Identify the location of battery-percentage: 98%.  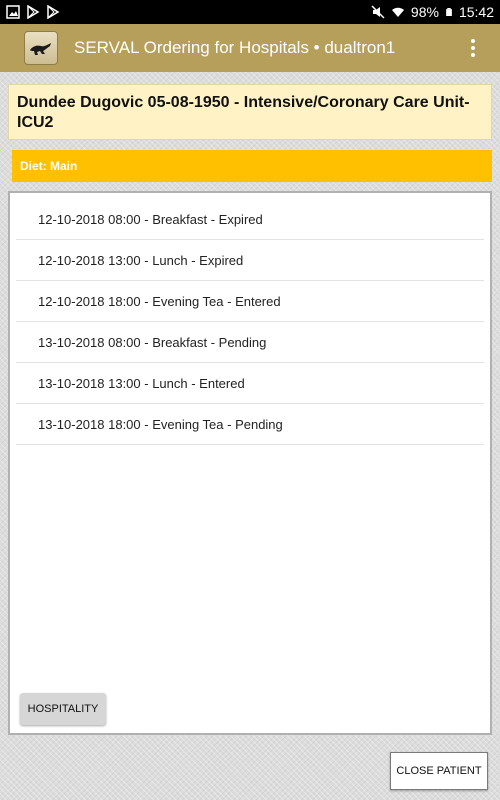
(424, 12).